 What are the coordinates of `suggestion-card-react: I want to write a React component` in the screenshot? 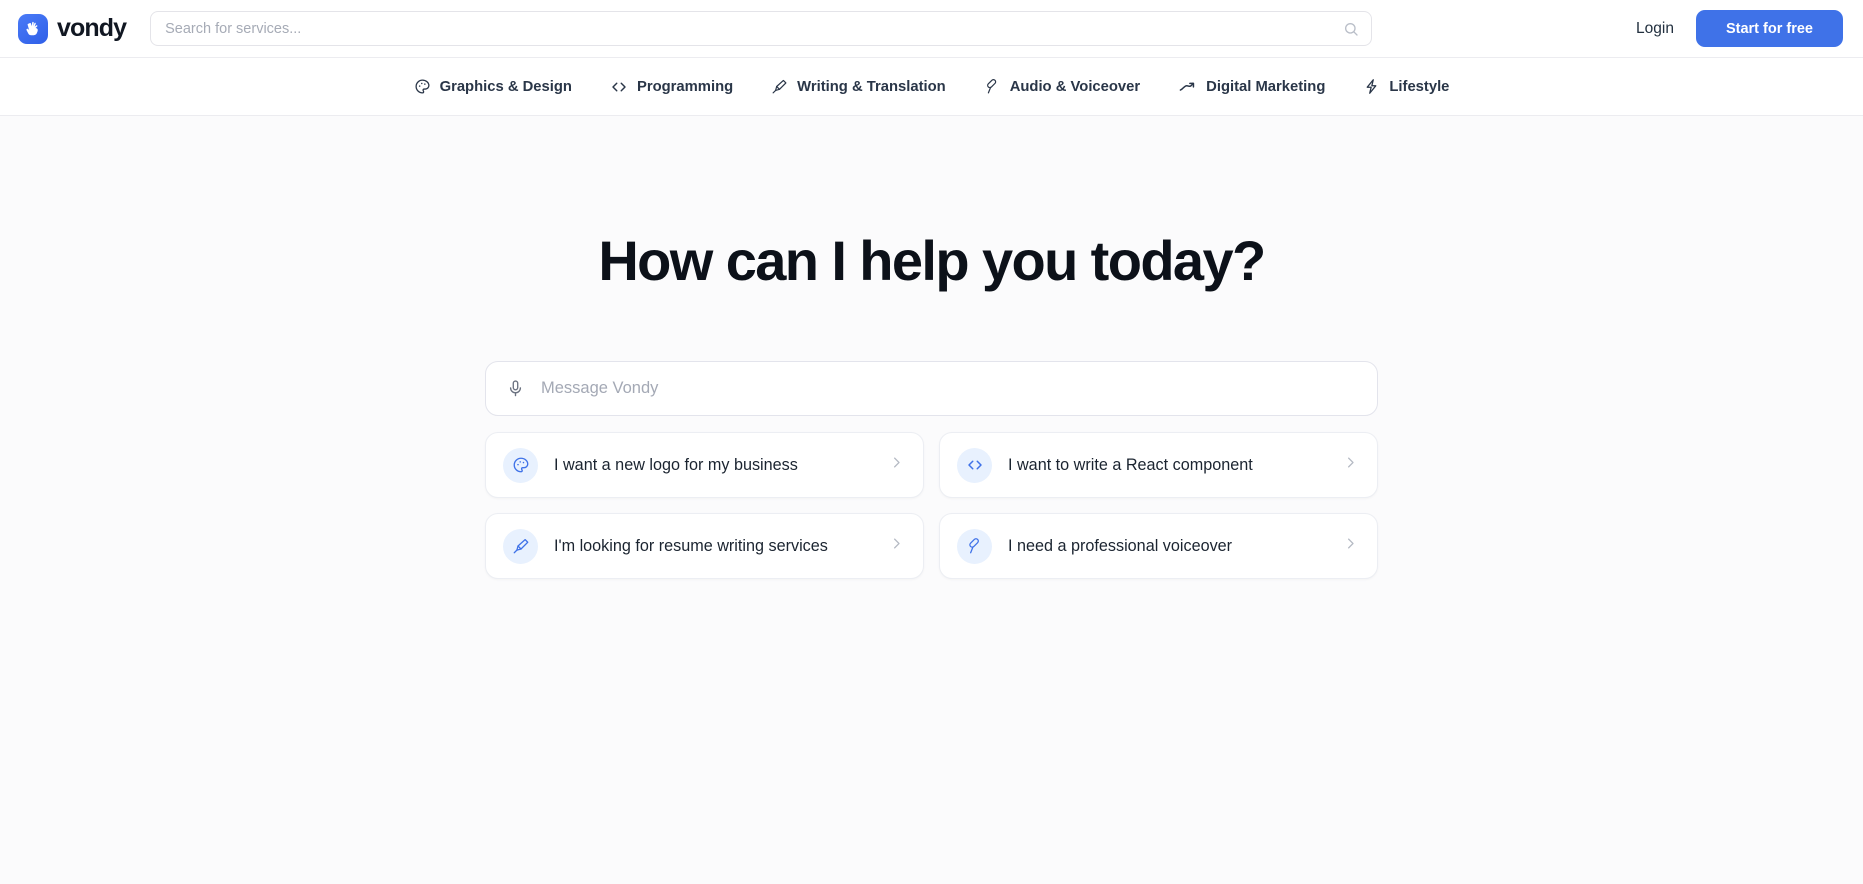 It's located at (1158, 465).